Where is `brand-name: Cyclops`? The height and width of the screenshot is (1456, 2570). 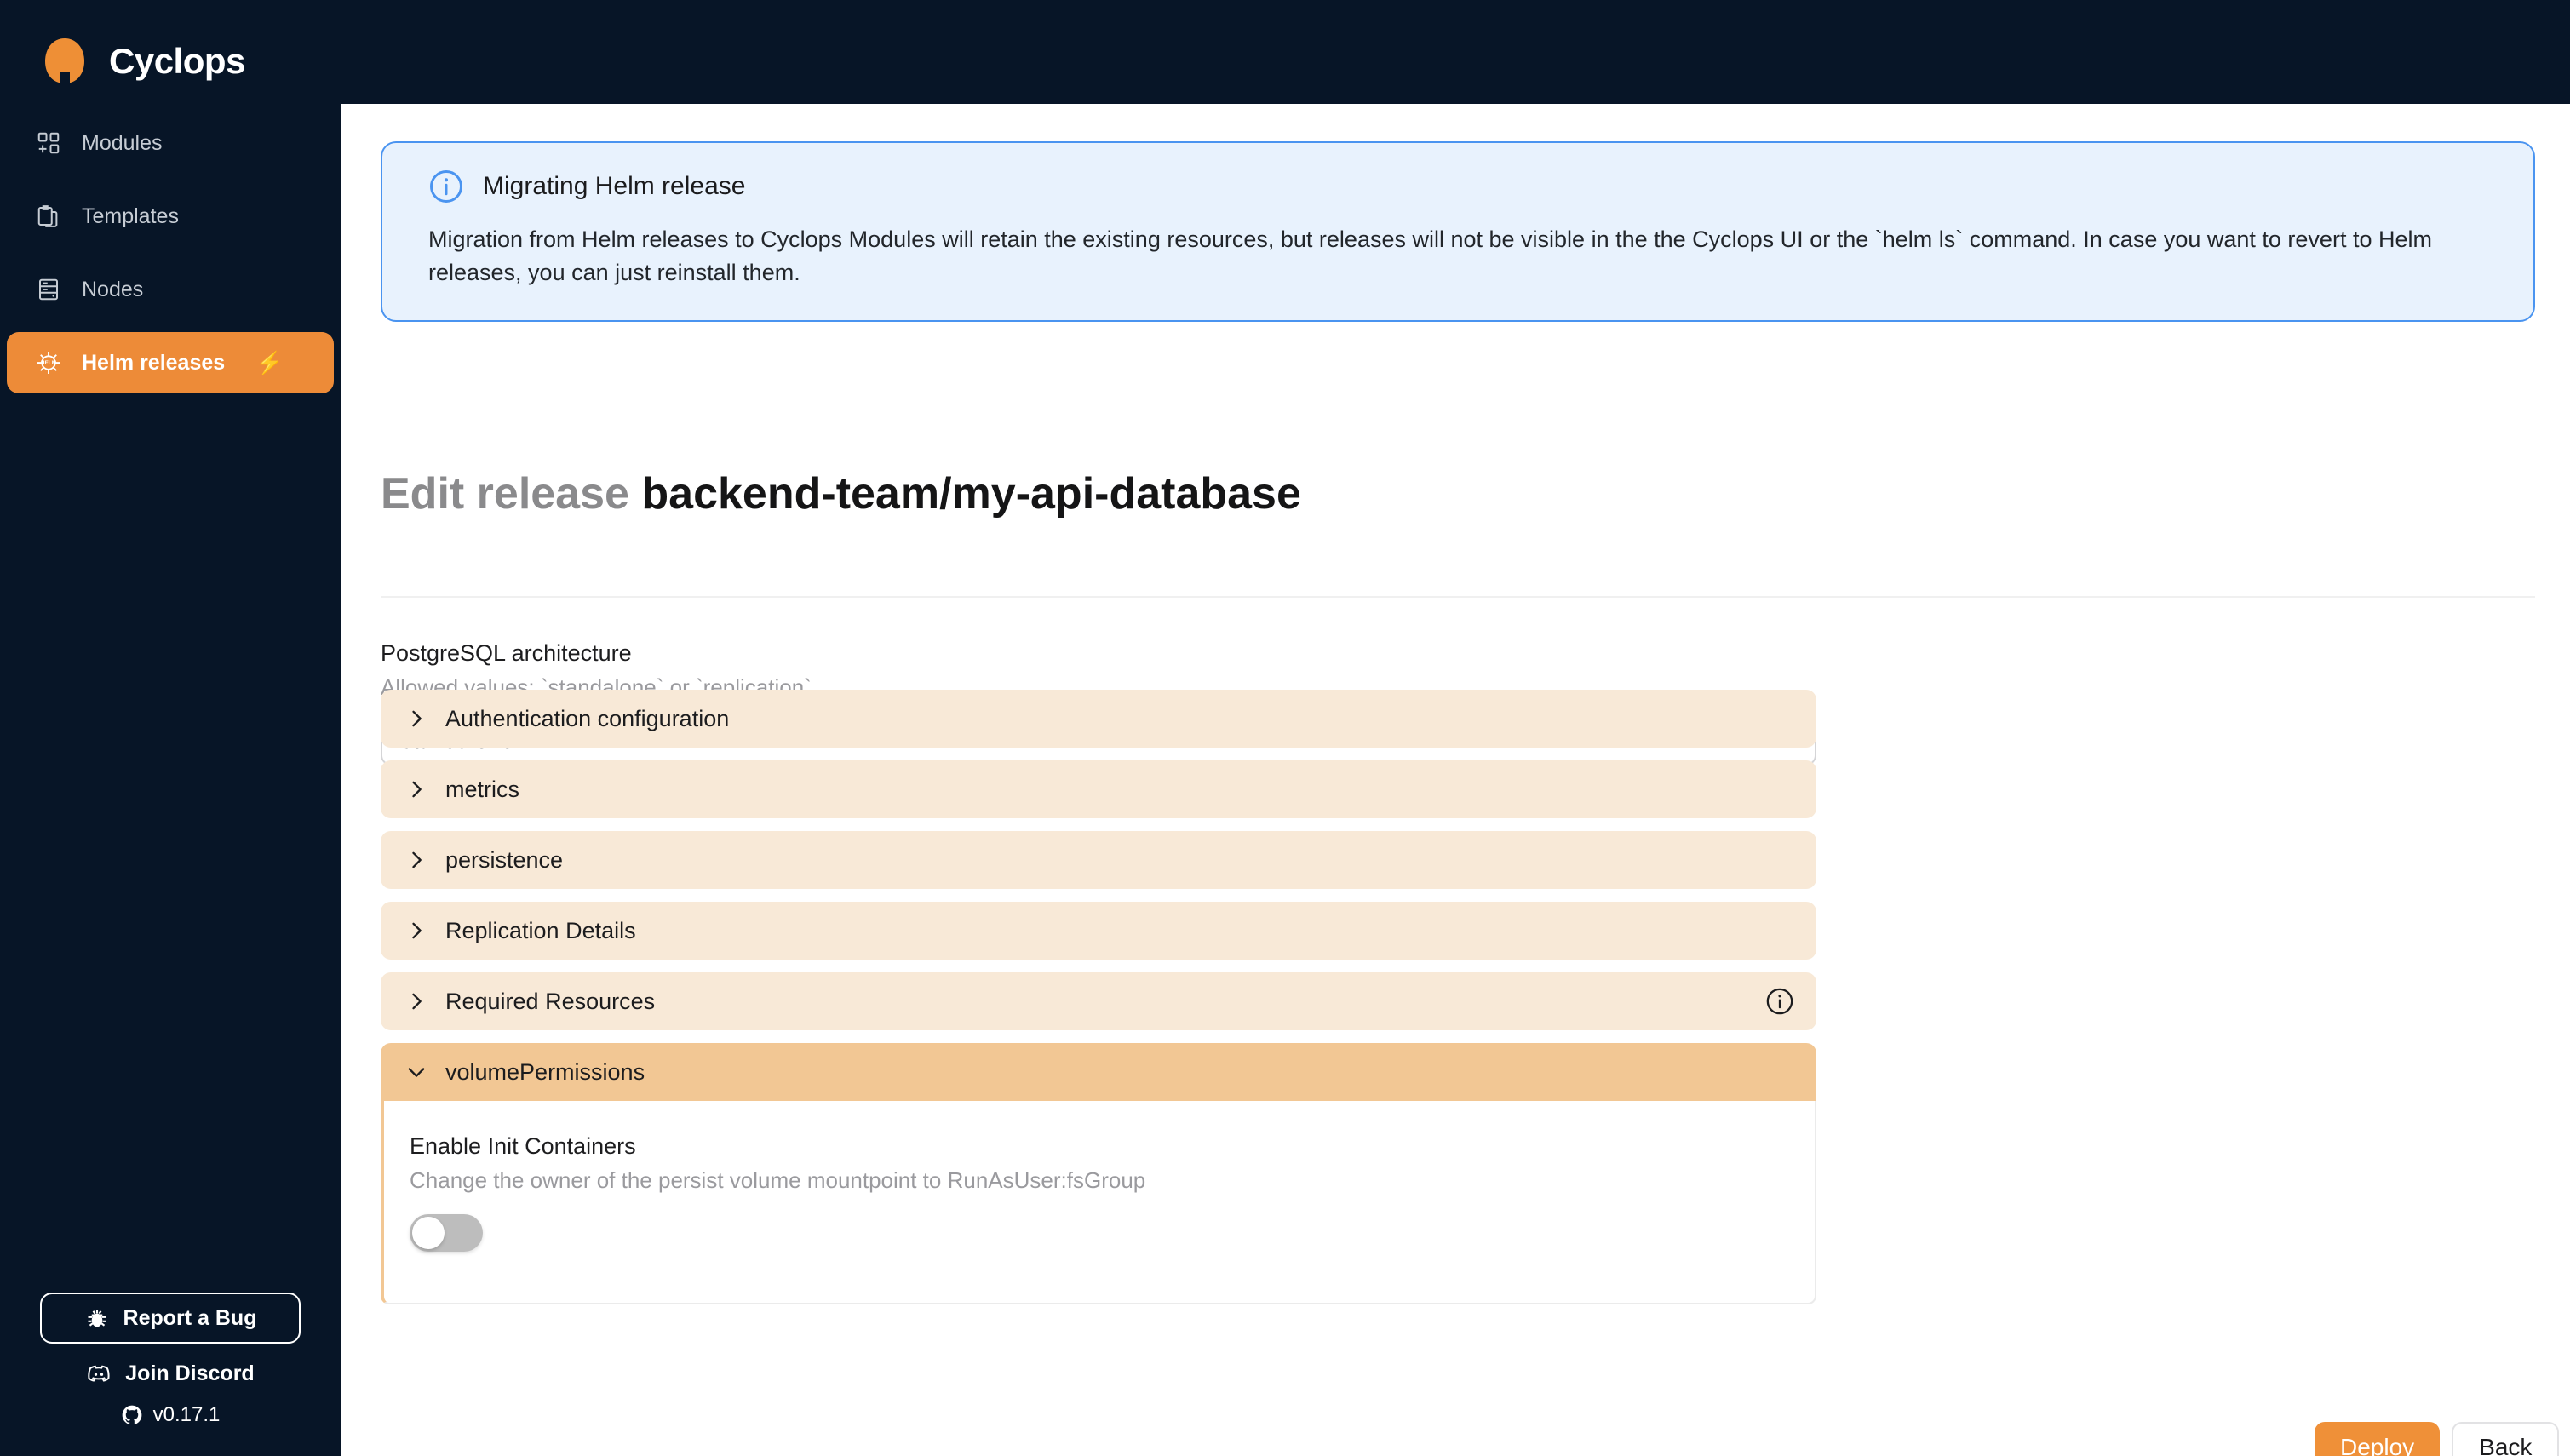 brand-name: Cyclops is located at coordinates (177, 61).